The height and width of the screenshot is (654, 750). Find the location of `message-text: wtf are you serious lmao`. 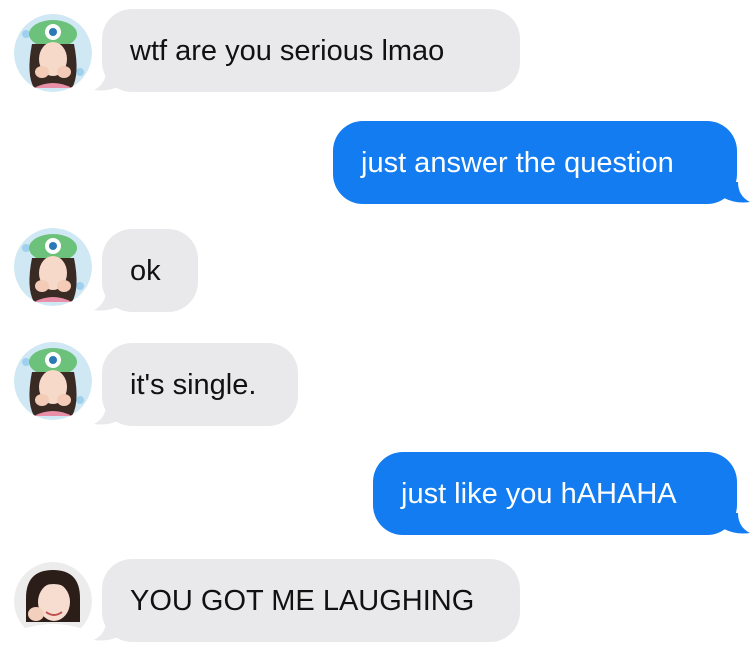

message-text: wtf are you serious lmao is located at coordinates (287, 50).